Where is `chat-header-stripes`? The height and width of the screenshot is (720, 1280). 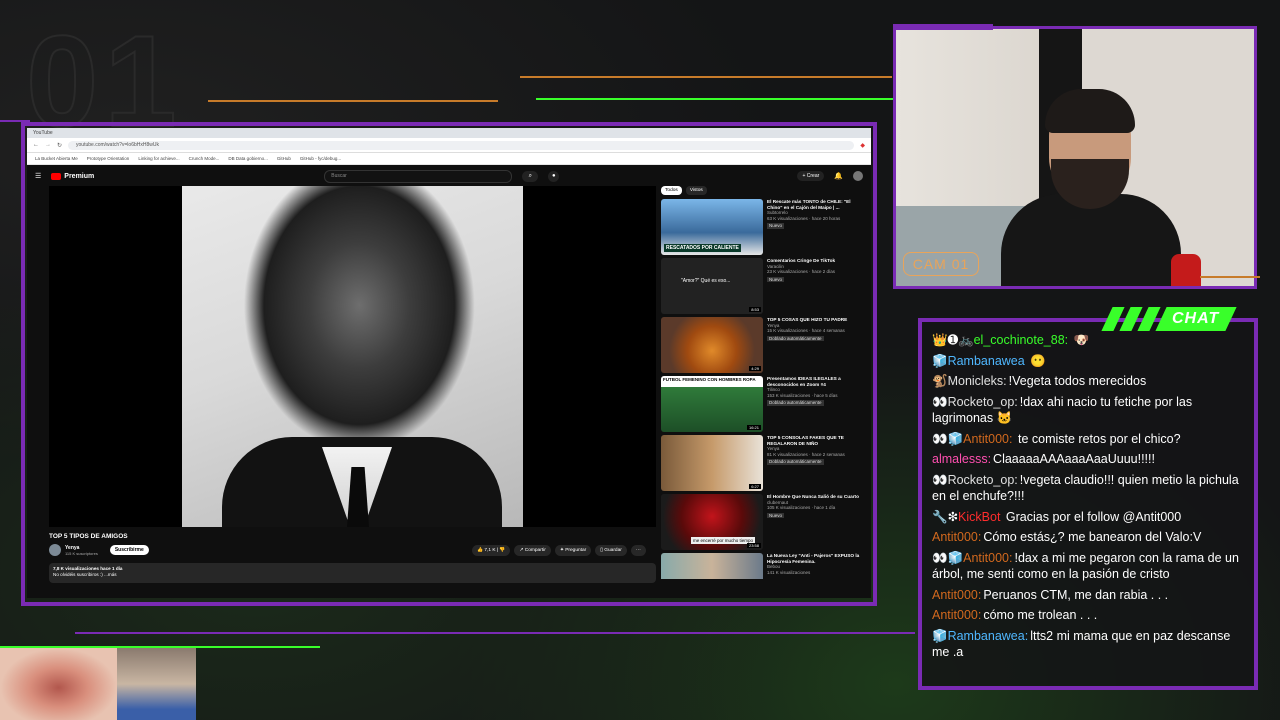 chat-header-stripes is located at coordinates (1131, 319).